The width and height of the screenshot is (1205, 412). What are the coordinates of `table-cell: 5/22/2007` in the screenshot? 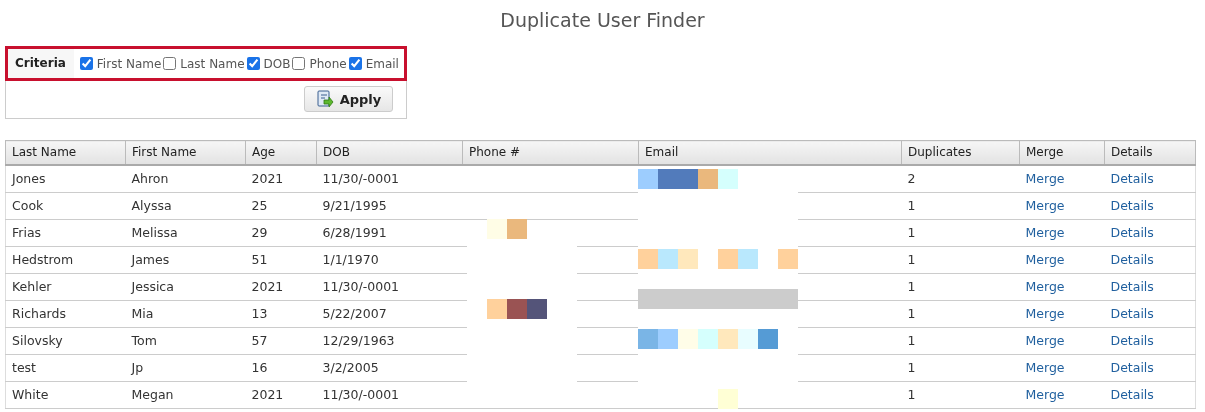 It's located at (354, 313).